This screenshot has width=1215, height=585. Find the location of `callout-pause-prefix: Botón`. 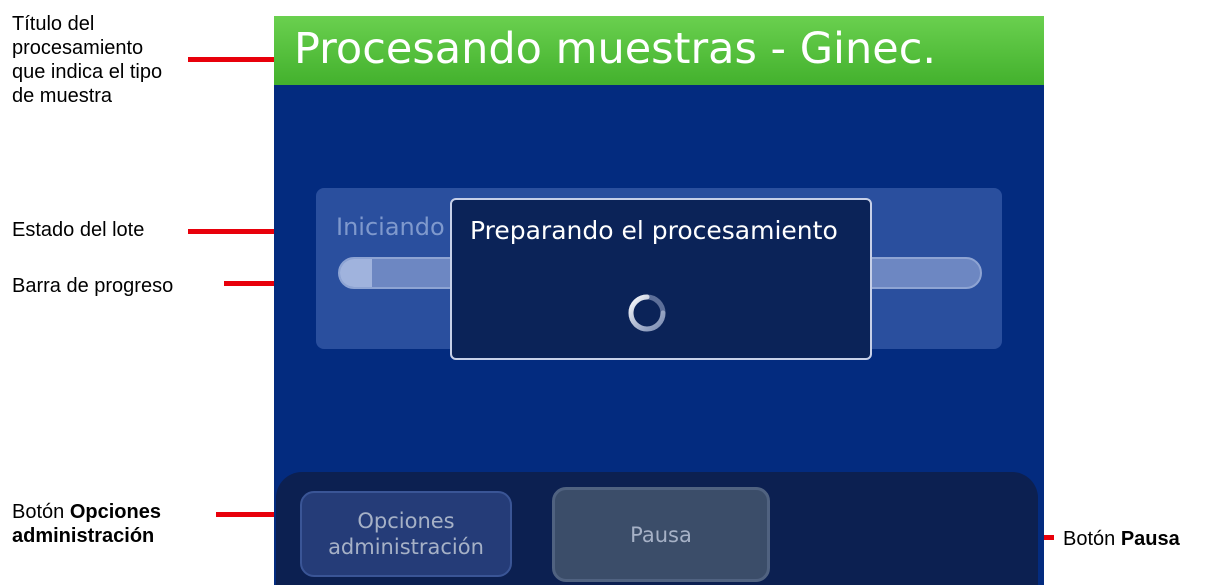

callout-pause-prefix: Botón is located at coordinates (1089, 539).